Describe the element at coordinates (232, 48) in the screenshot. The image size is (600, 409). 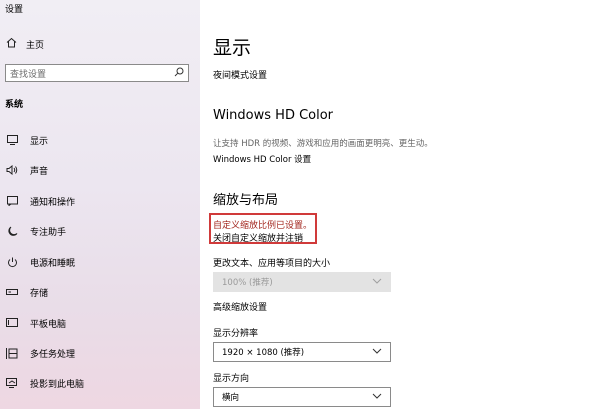
I see `page-title: 显示` at that location.